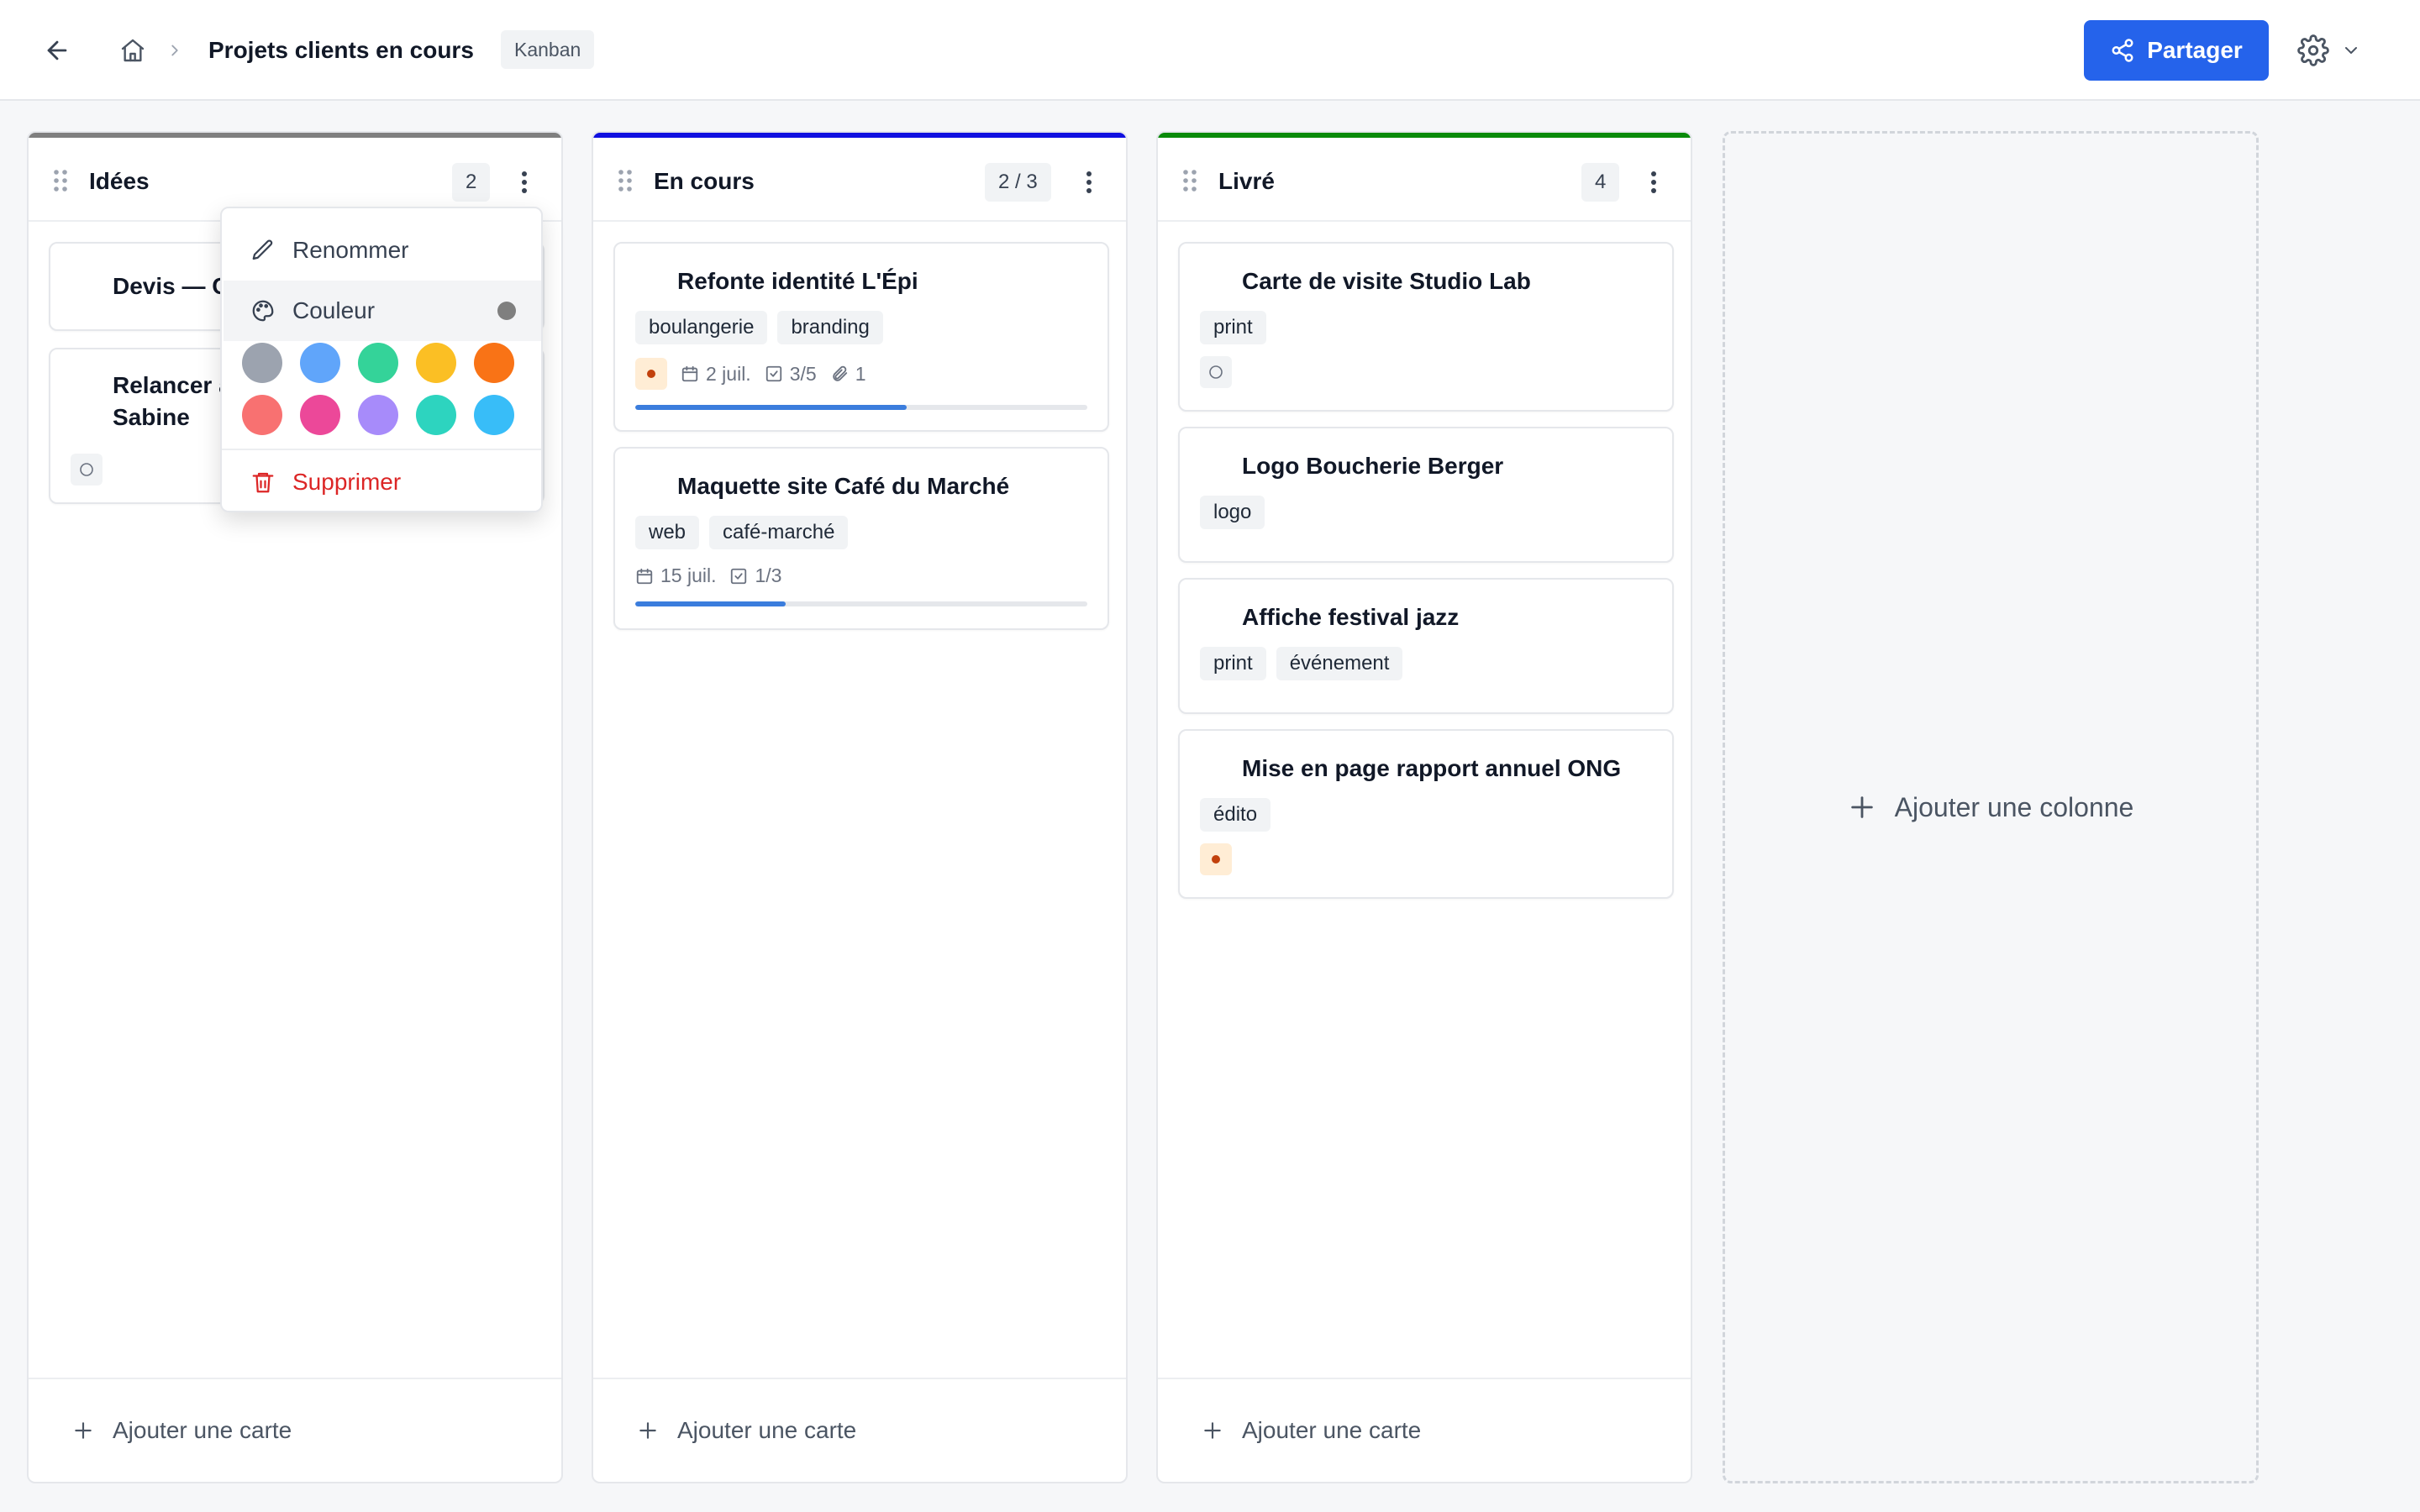 The height and width of the screenshot is (1512, 2420). What do you see at coordinates (494, 415) in the screenshot?
I see `color-swatch-sky` at bounding box center [494, 415].